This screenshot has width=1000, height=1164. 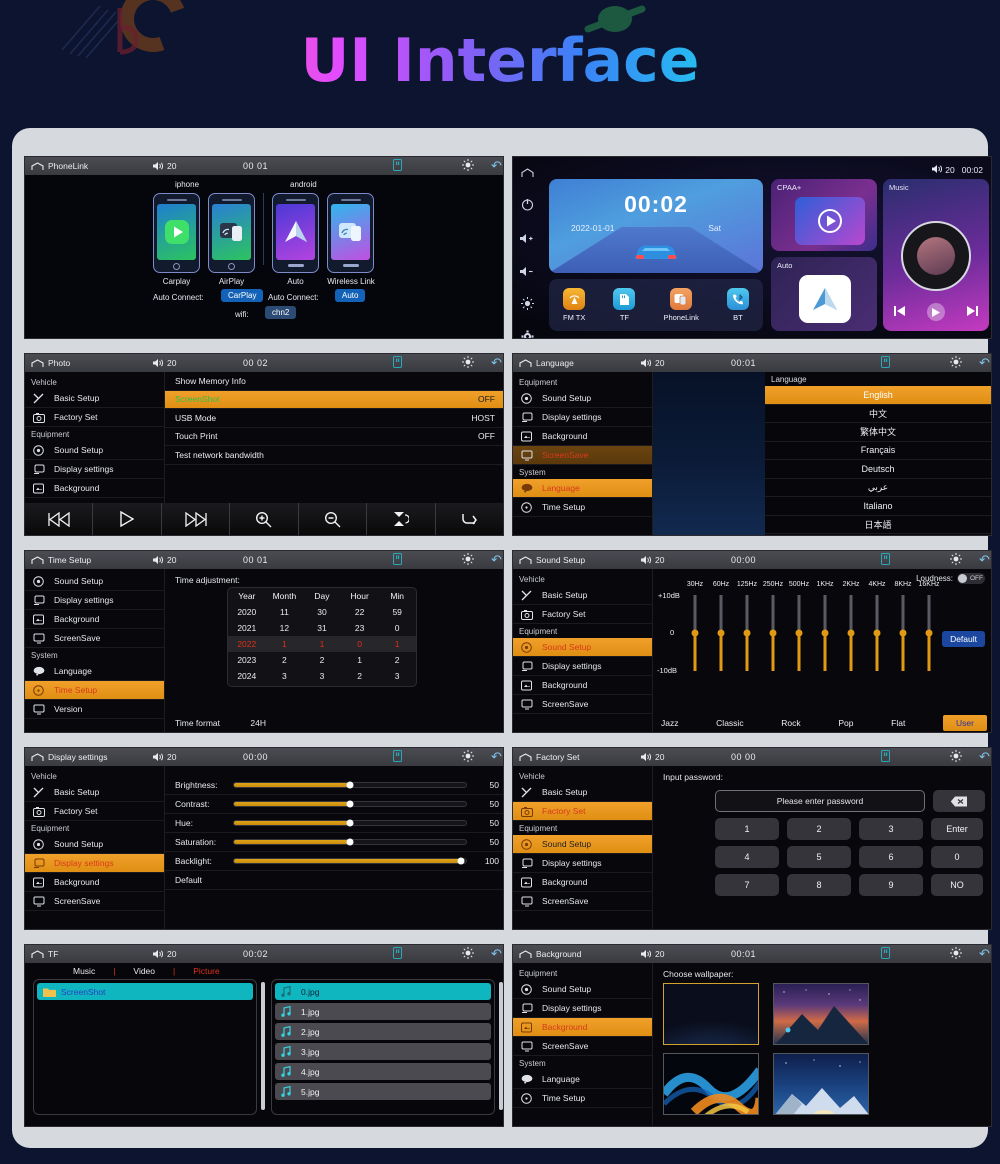 I want to click on power-icon, so click(x=527, y=207).